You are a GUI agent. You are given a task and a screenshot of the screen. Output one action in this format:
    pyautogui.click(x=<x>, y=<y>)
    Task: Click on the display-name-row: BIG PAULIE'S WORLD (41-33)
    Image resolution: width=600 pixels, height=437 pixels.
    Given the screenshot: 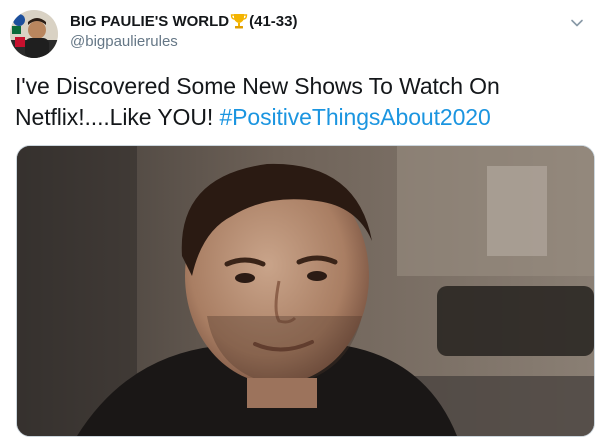 What is the action you would take?
    pyautogui.click(x=183, y=21)
    